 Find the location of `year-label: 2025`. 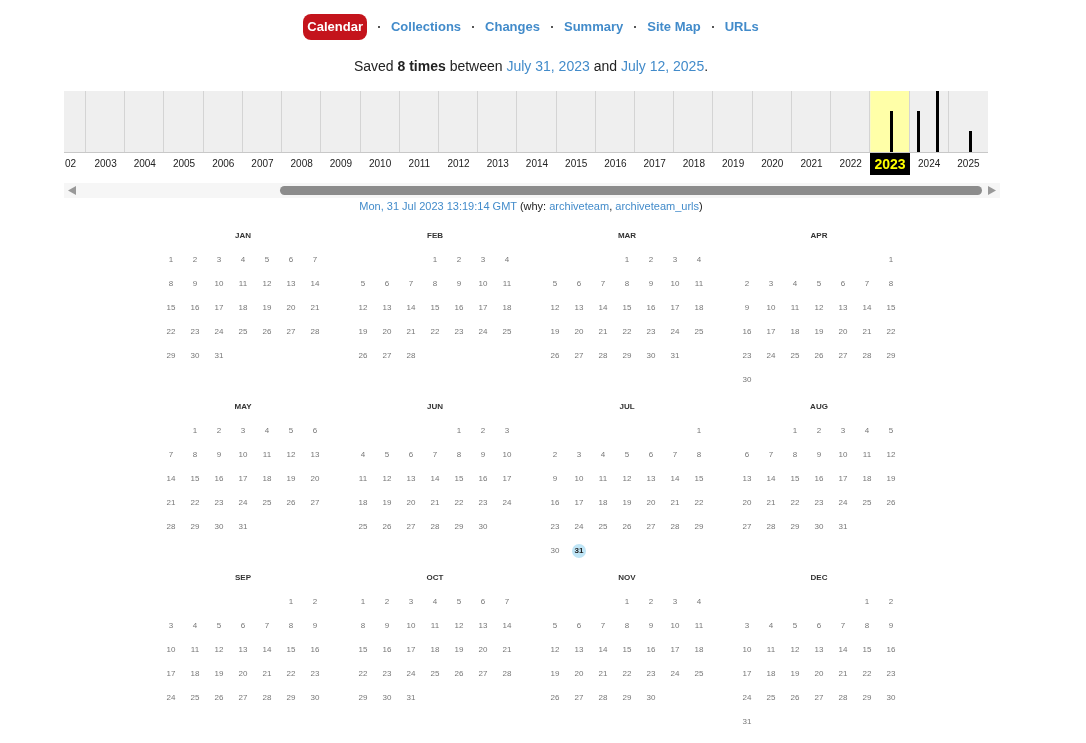

year-label: 2025 is located at coordinates (968, 164).